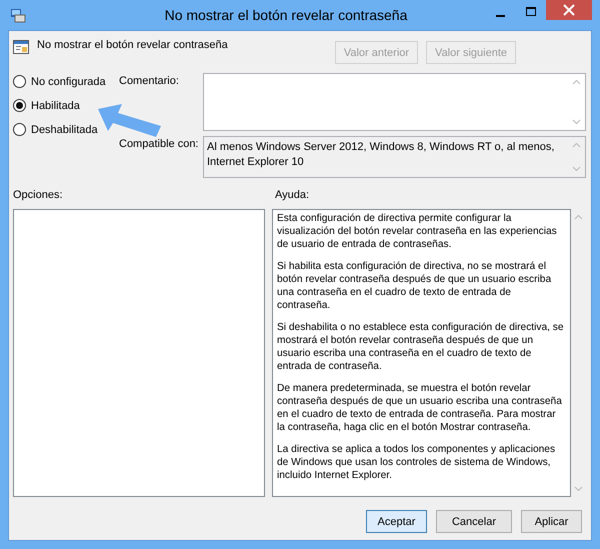 The height and width of the screenshot is (549, 600). What do you see at coordinates (21, 47) in the screenshot?
I see `policy-icon` at bounding box center [21, 47].